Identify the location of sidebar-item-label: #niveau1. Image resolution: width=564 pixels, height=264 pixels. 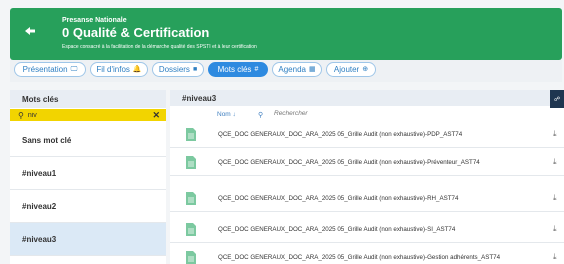
(39, 173).